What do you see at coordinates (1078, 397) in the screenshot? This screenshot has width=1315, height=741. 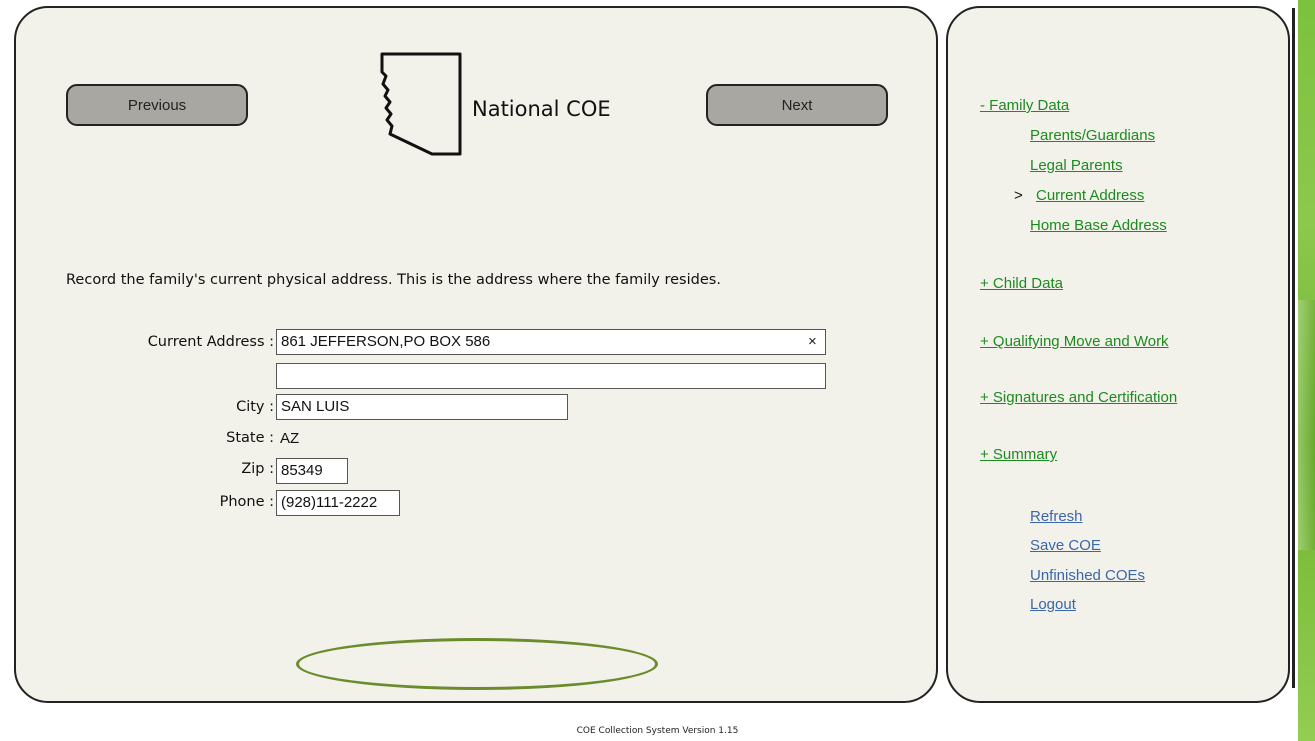 I see `sidebar-signatures: + Signatures and Certification` at bounding box center [1078, 397].